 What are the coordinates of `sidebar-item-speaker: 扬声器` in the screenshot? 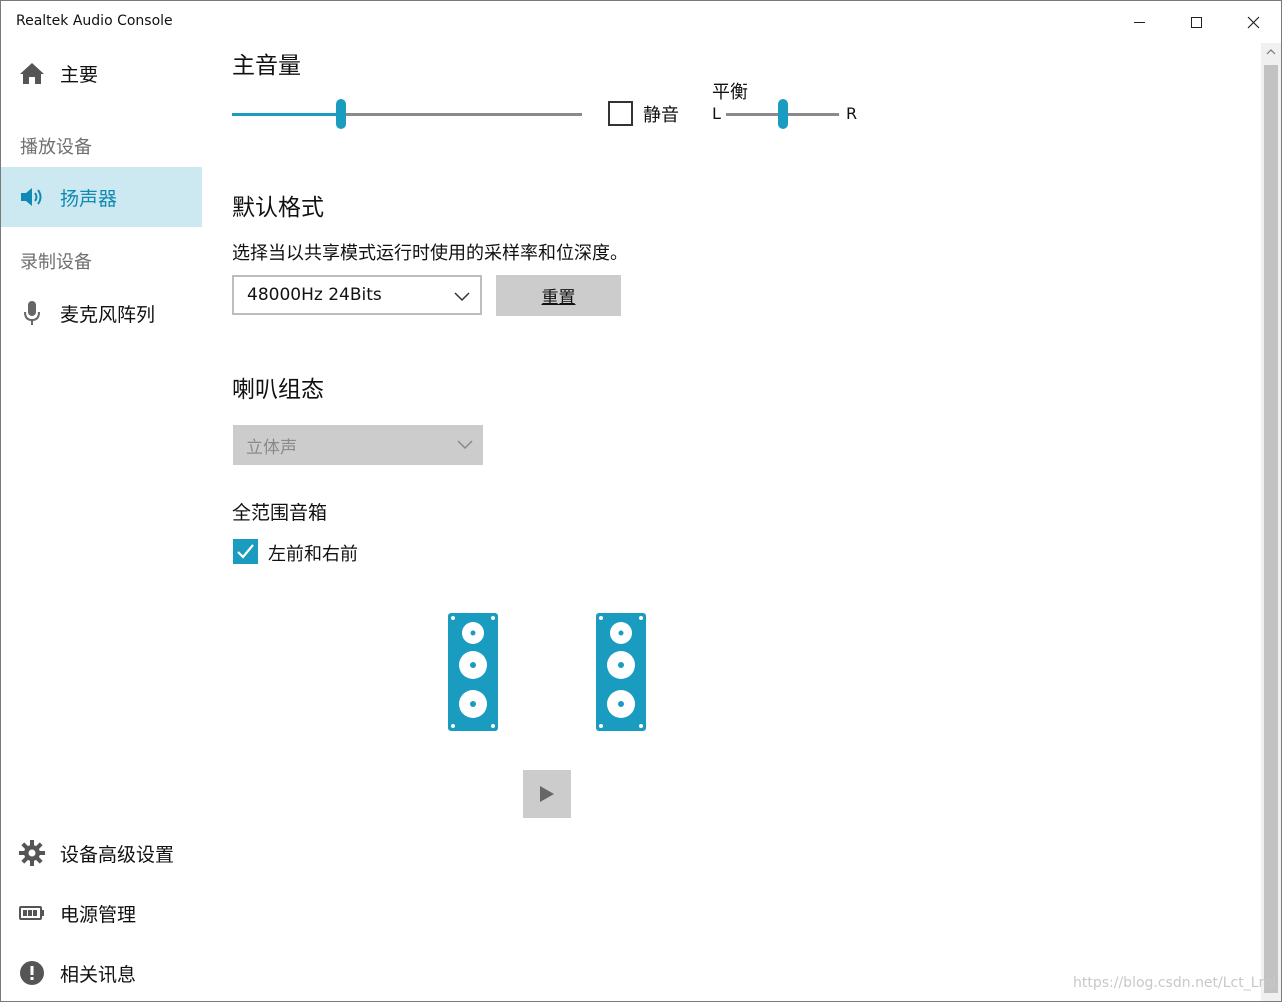 It's located at (101, 197).